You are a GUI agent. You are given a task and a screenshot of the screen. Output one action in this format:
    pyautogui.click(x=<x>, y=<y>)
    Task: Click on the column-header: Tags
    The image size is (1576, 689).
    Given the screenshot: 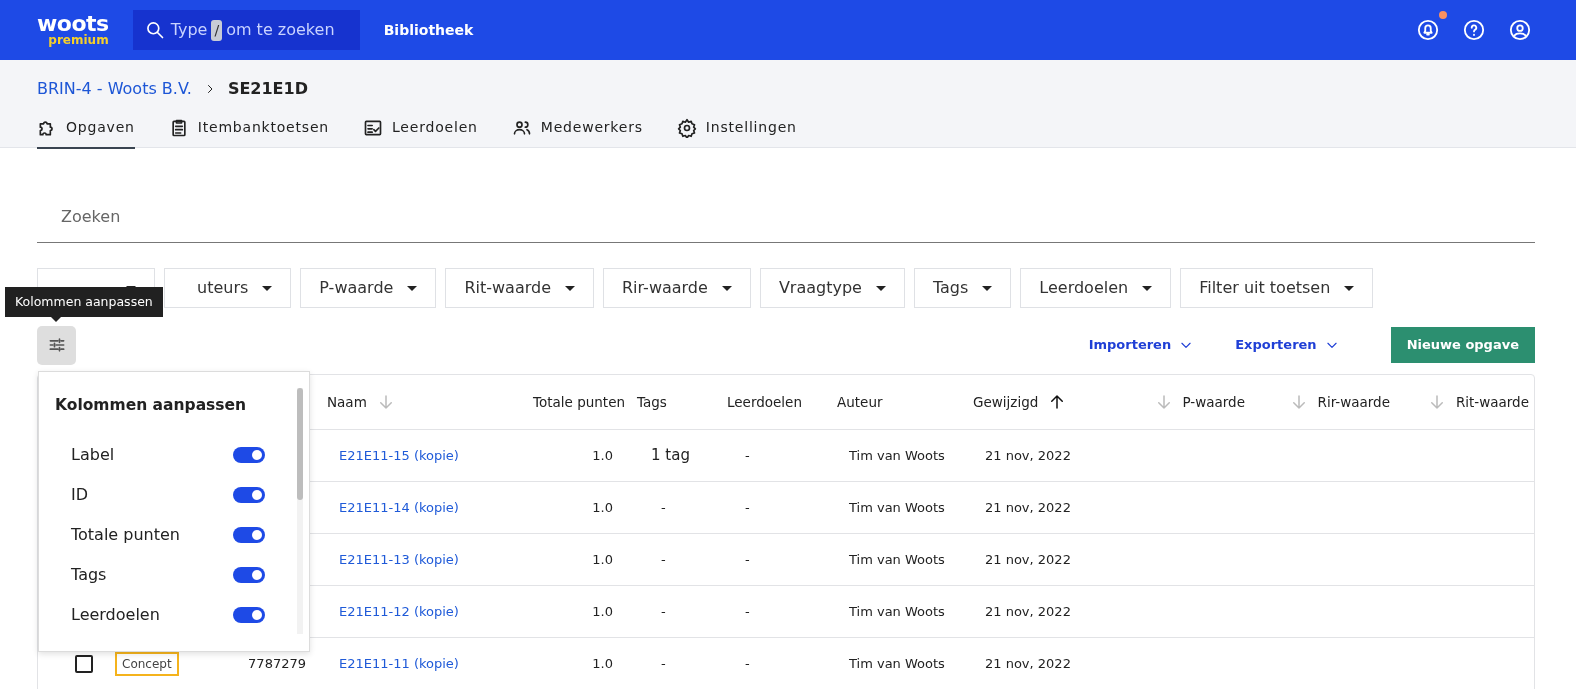 What is the action you would take?
    pyautogui.click(x=652, y=402)
    